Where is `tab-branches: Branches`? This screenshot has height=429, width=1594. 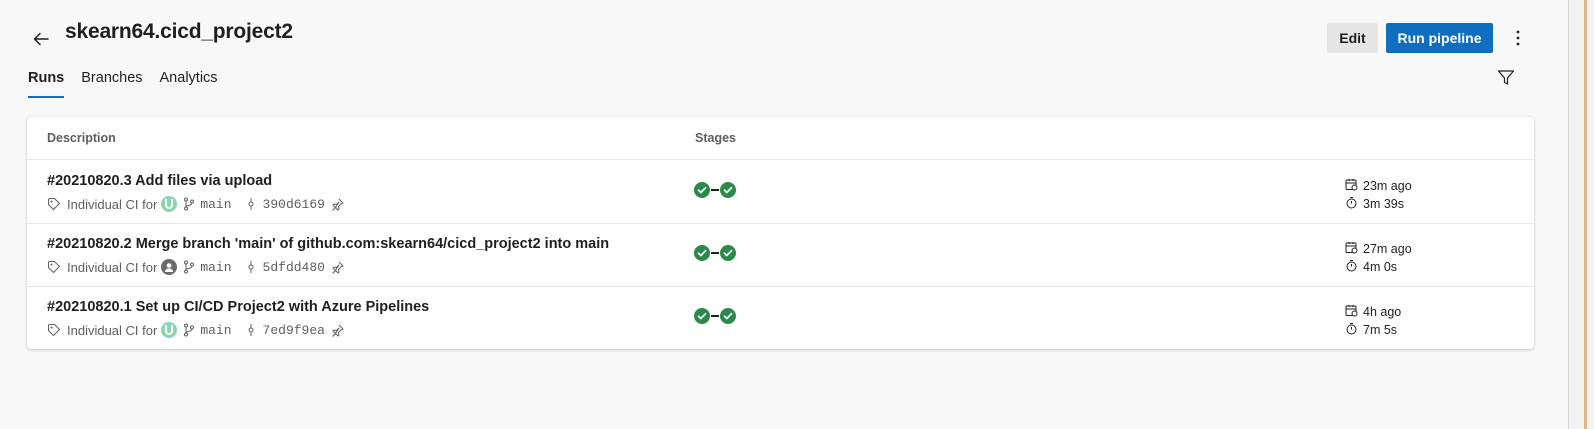
tab-branches: Branches is located at coordinates (111, 84).